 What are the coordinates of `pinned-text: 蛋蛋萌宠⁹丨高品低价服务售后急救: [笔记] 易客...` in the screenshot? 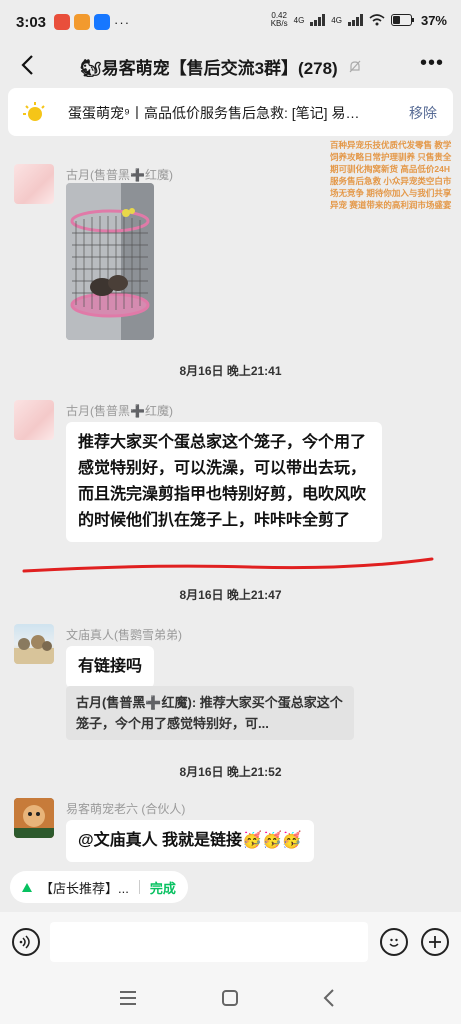 It's located at (218, 113).